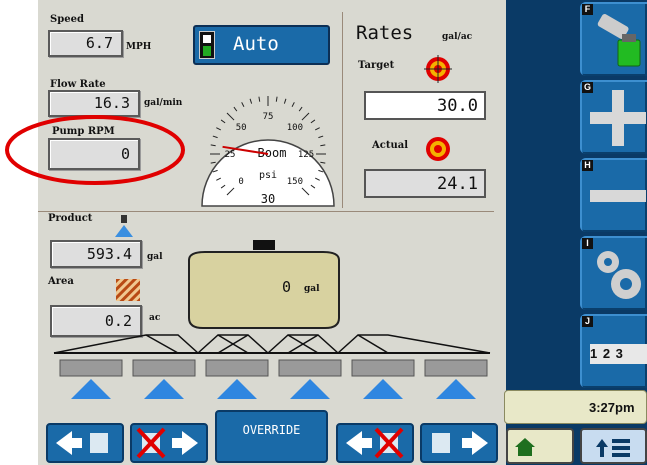  Describe the element at coordinates (163, 103) in the screenshot. I see `flow-rate-unit: gal/min` at that location.